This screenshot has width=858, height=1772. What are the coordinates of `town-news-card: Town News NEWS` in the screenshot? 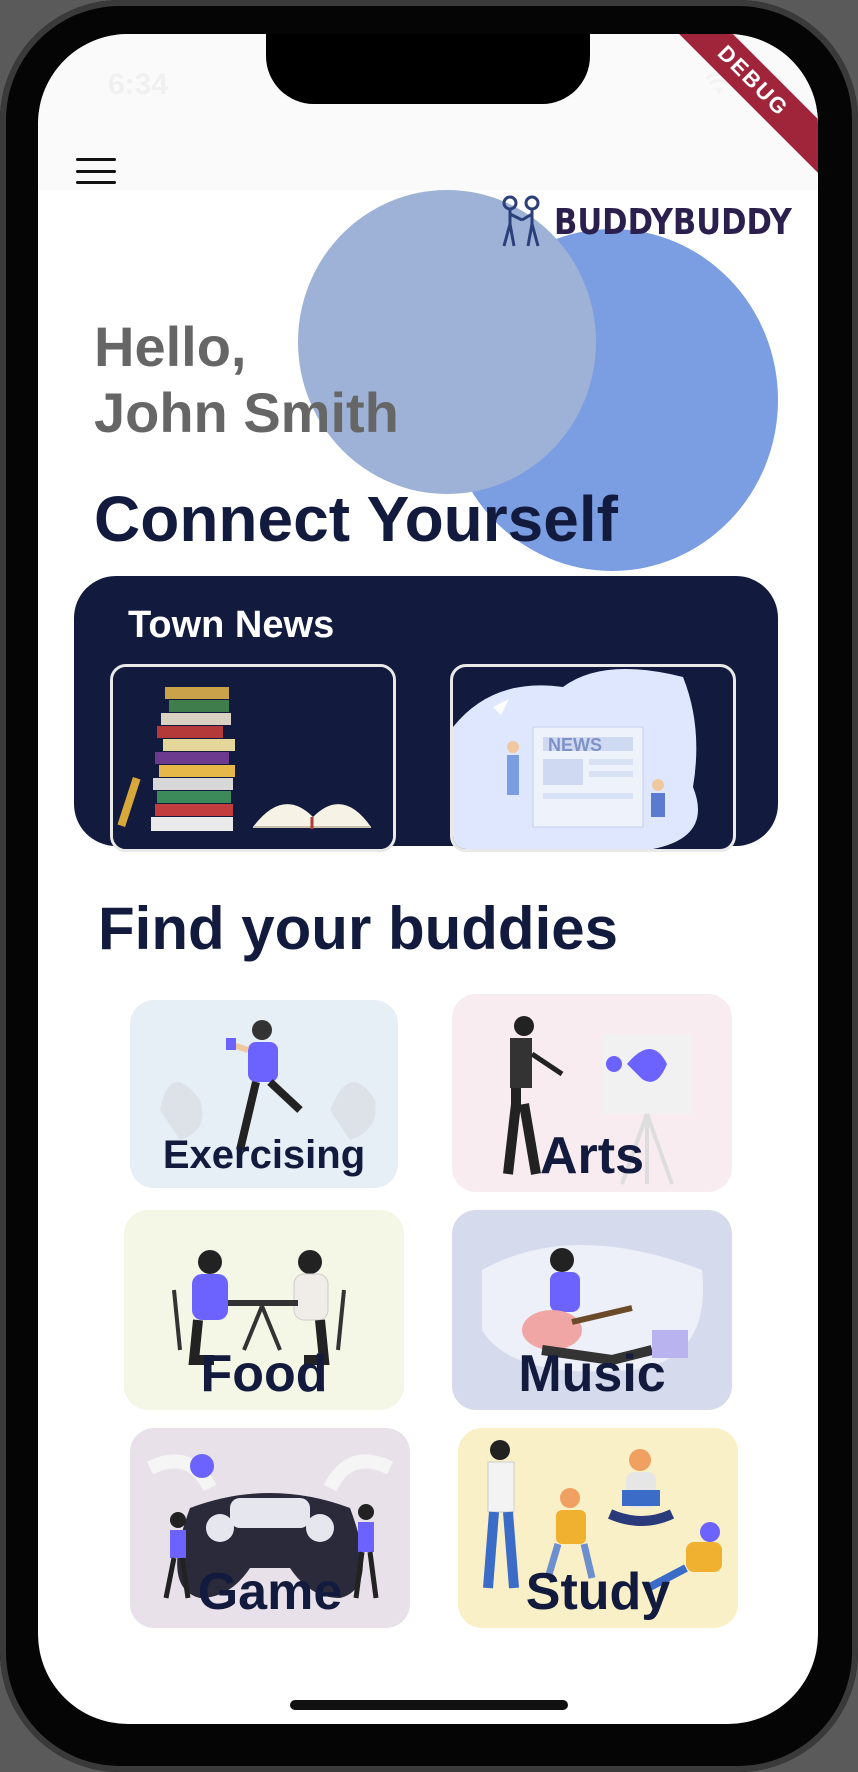 It's located at (426, 714).